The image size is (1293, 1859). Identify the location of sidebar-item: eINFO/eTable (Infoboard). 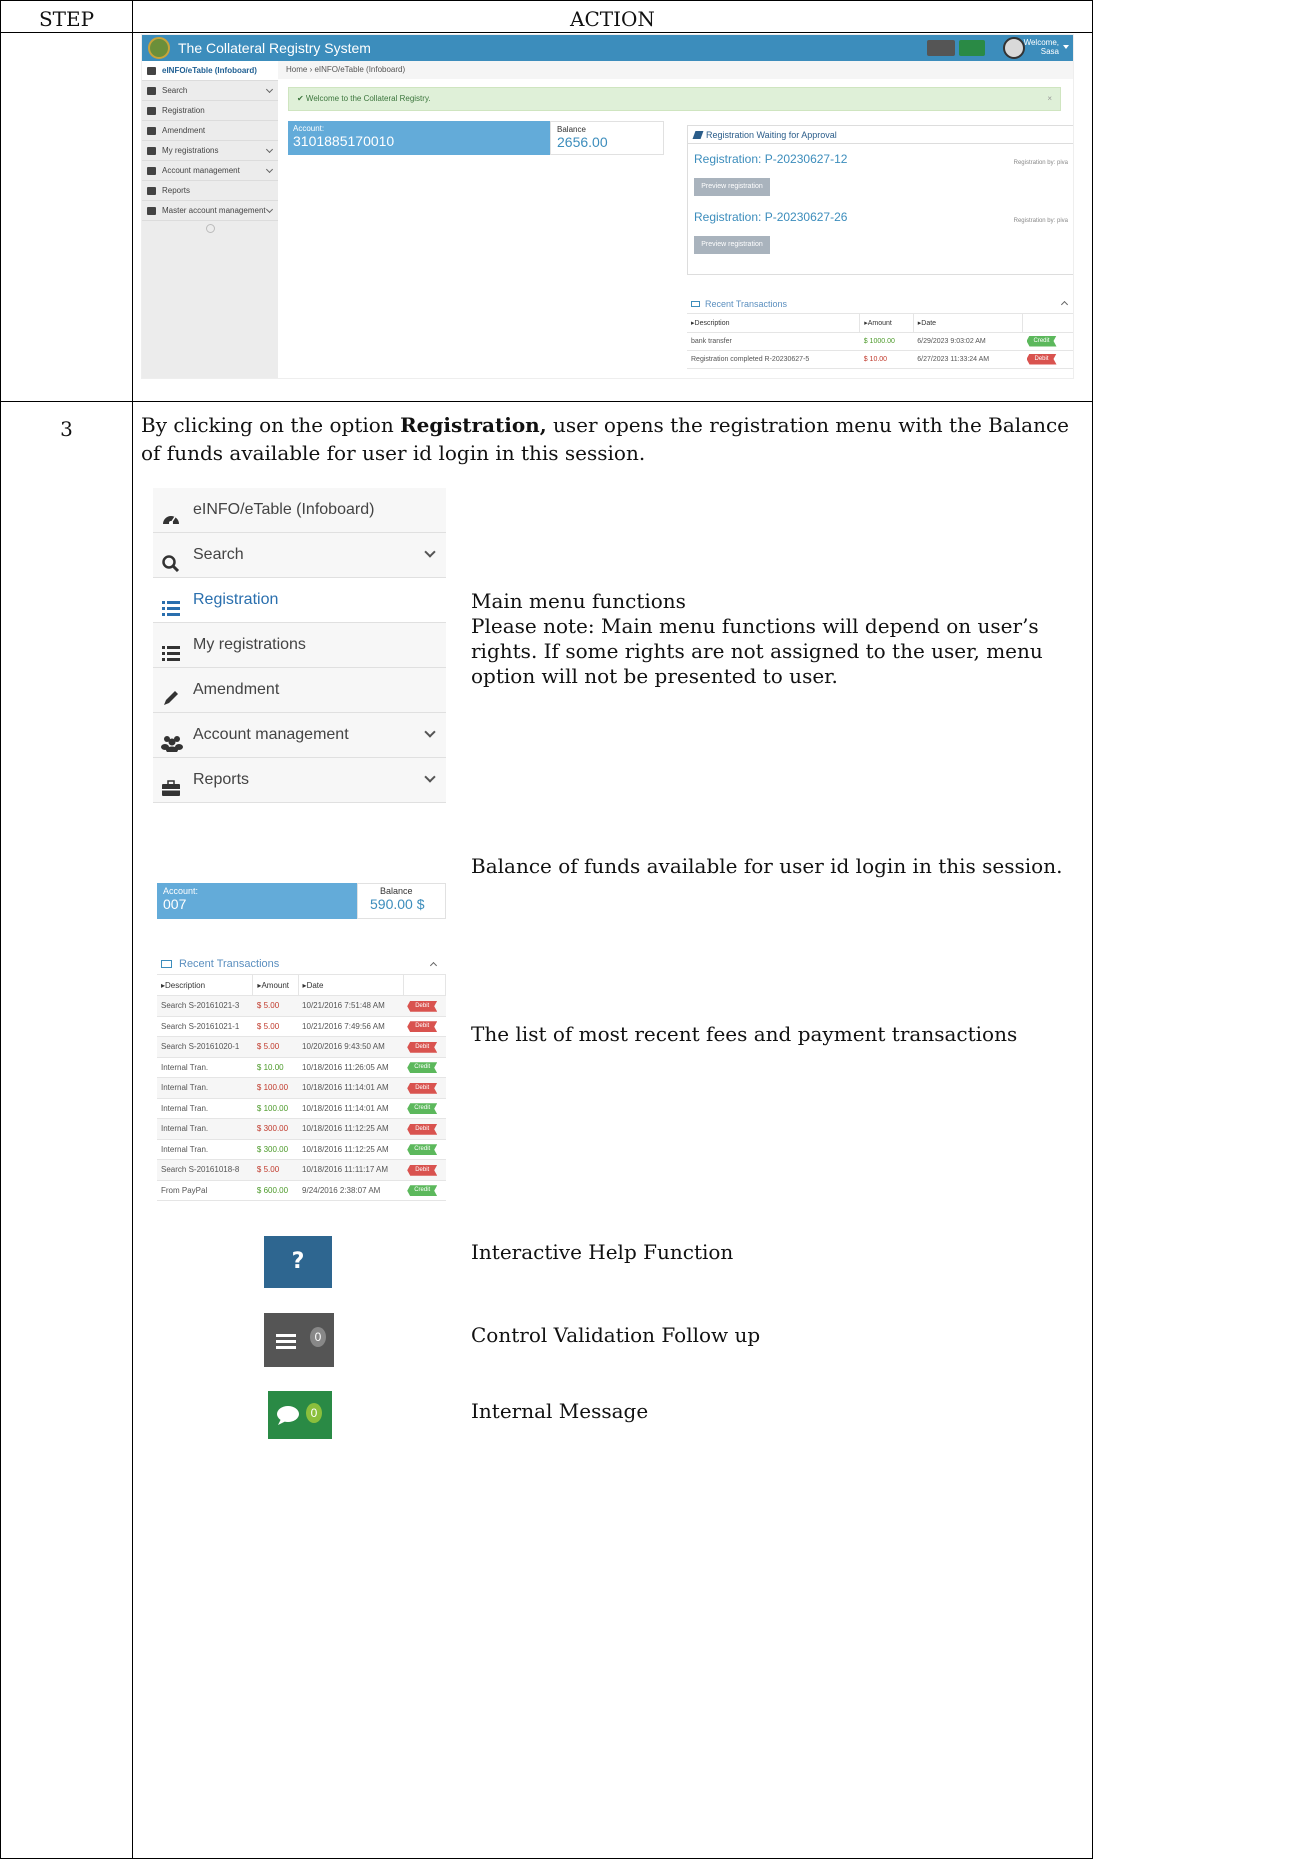
(210, 71).